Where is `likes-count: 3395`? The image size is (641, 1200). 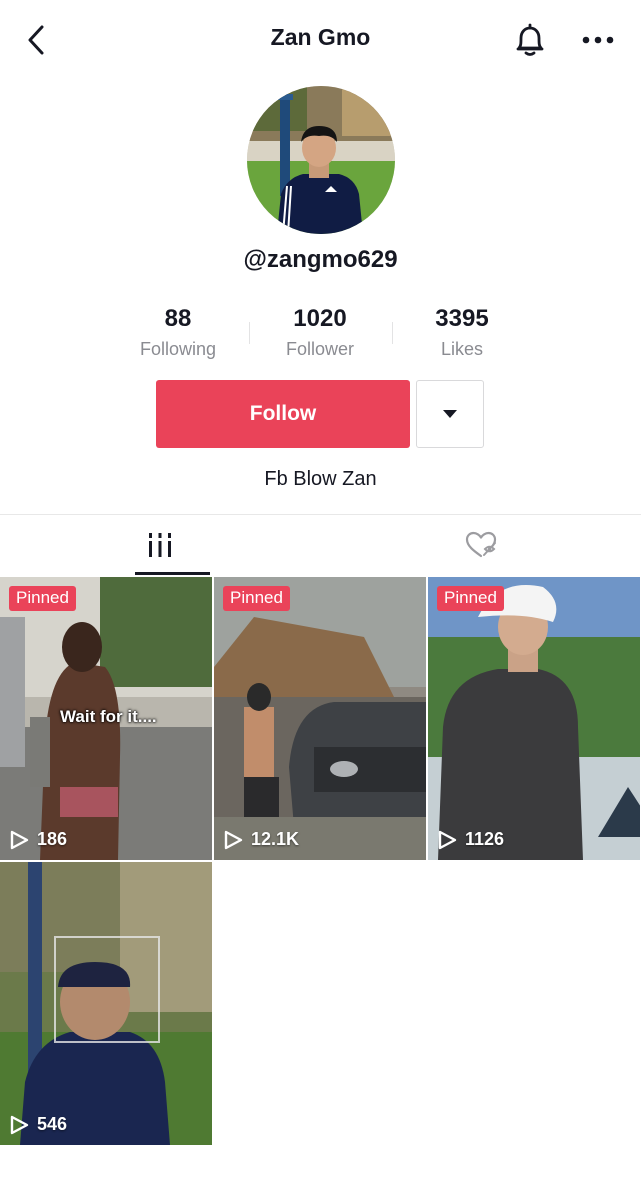
likes-count: 3395 is located at coordinates (462, 318).